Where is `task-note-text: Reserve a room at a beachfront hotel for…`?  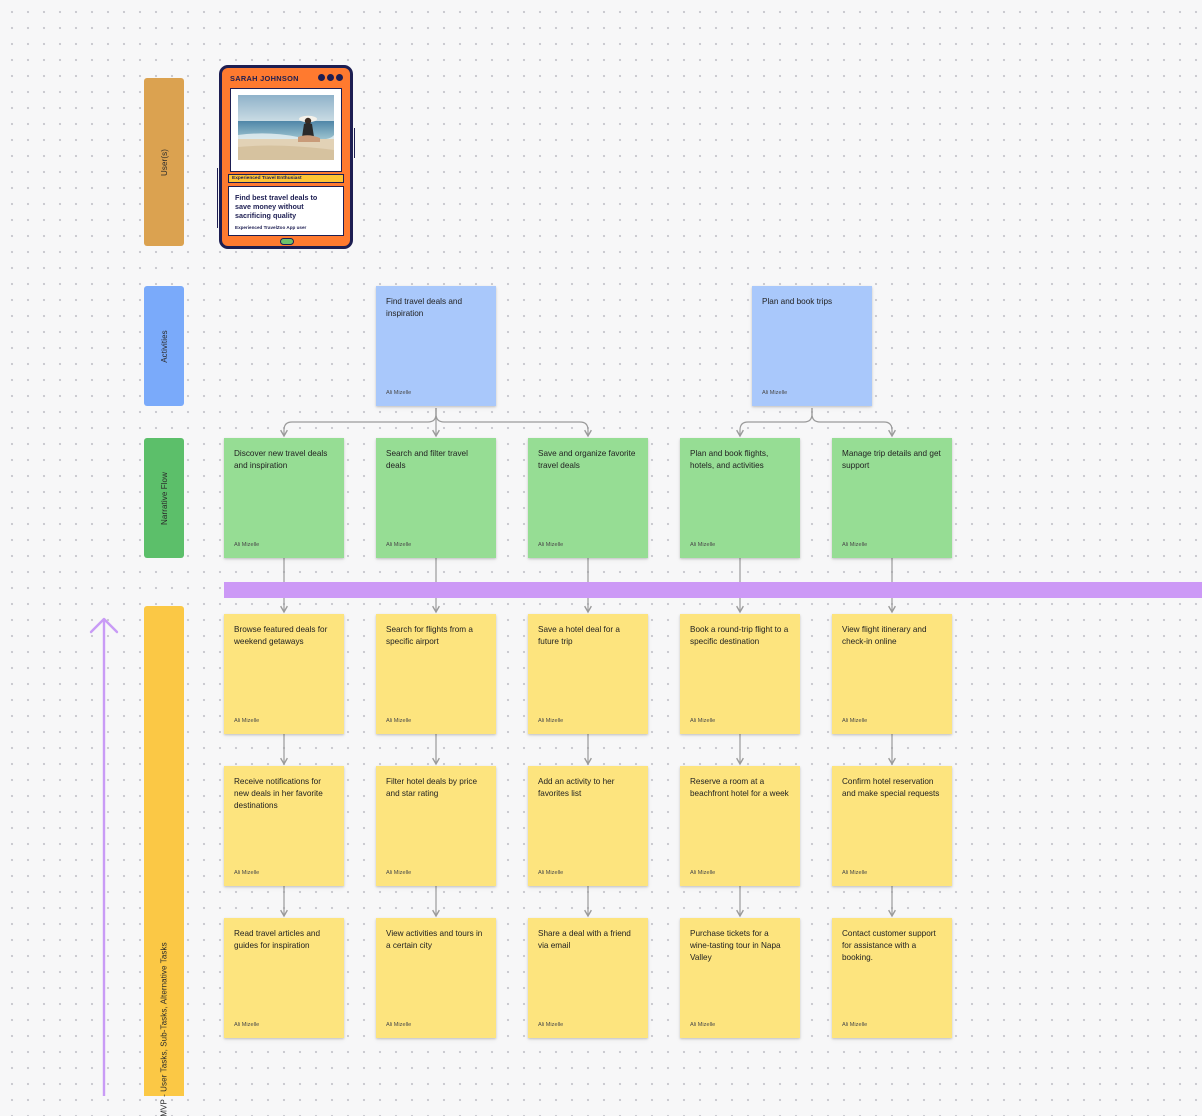 task-note-text: Reserve a room at a beachfront hotel for… is located at coordinates (739, 787).